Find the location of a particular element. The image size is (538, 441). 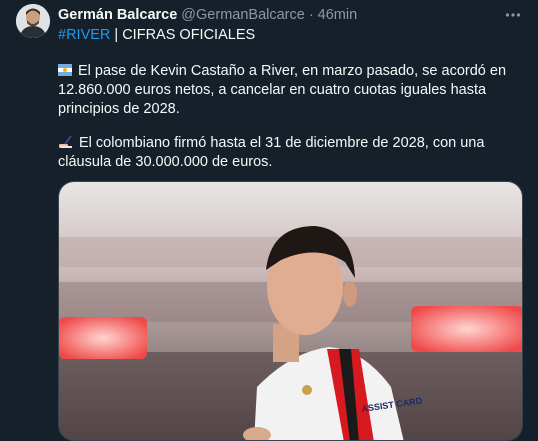

more-options-button is located at coordinates (513, 15).